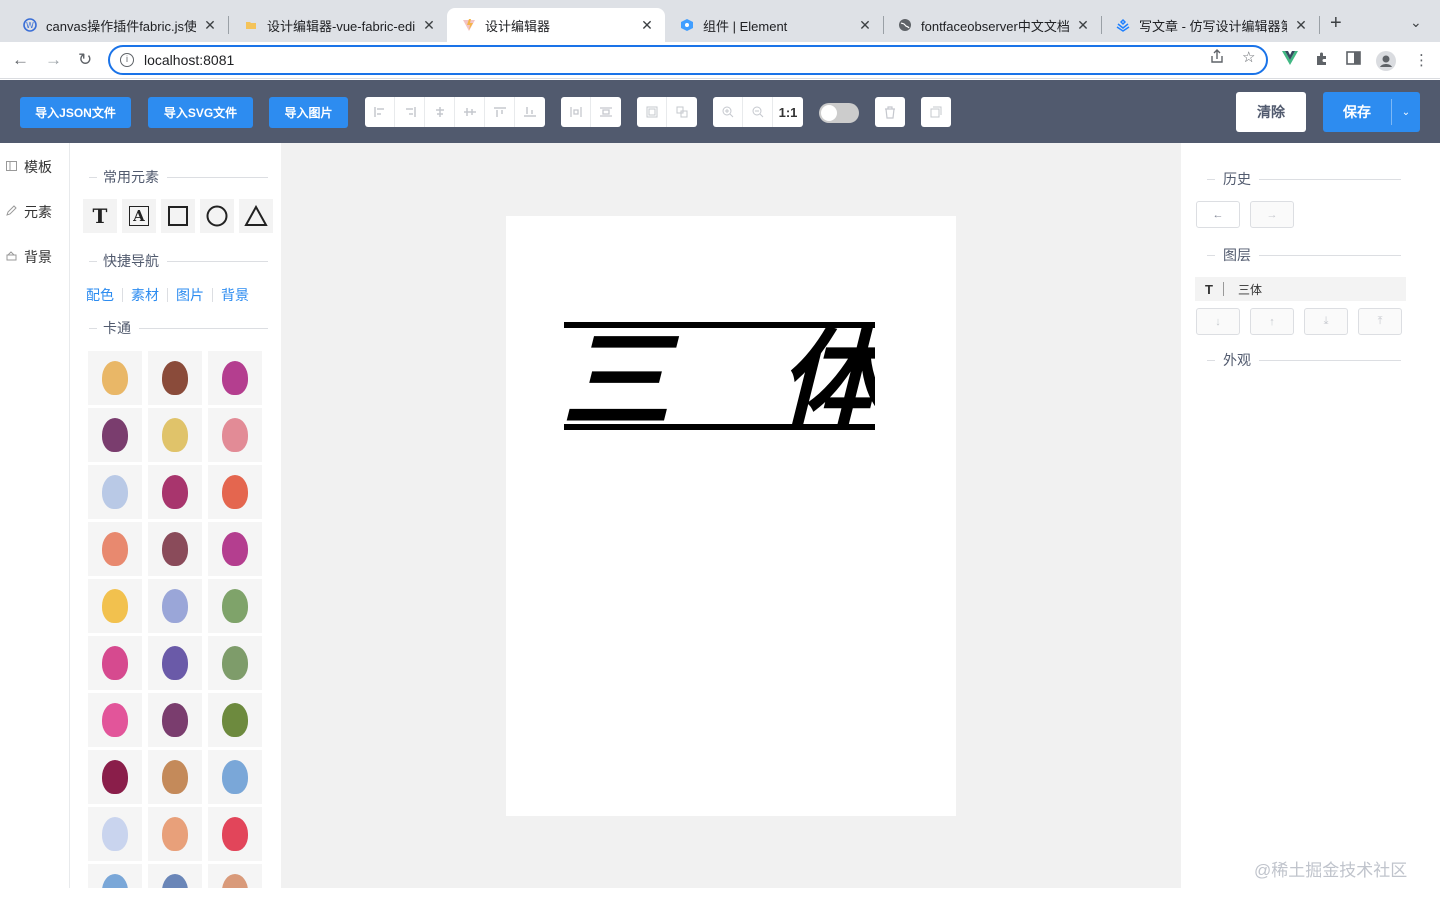 This screenshot has width=1440, height=900. What do you see at coordinates (100, 216) in the screenshot?
I see `text-tool: T` at bounding box center [100, 216].